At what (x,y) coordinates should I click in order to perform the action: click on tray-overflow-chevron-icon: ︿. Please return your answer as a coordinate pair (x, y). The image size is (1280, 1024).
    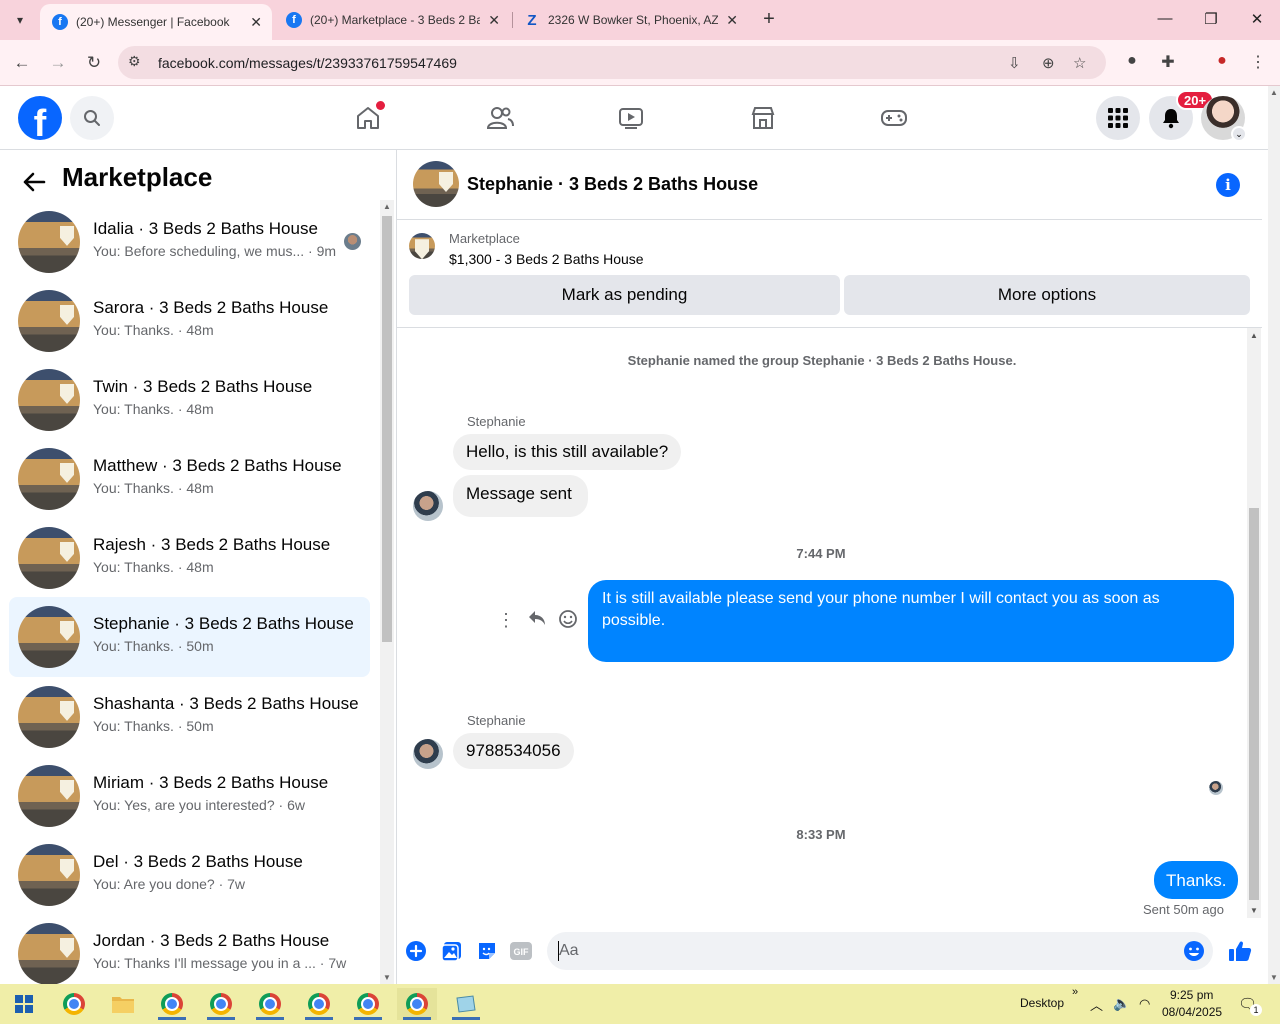
    Looking at the image, I should click on (1096, 1004).